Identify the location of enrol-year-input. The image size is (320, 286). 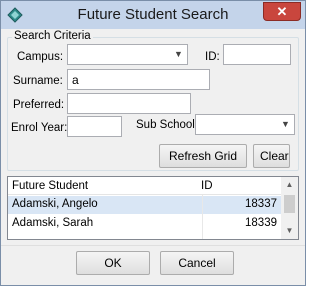
(94, 126).